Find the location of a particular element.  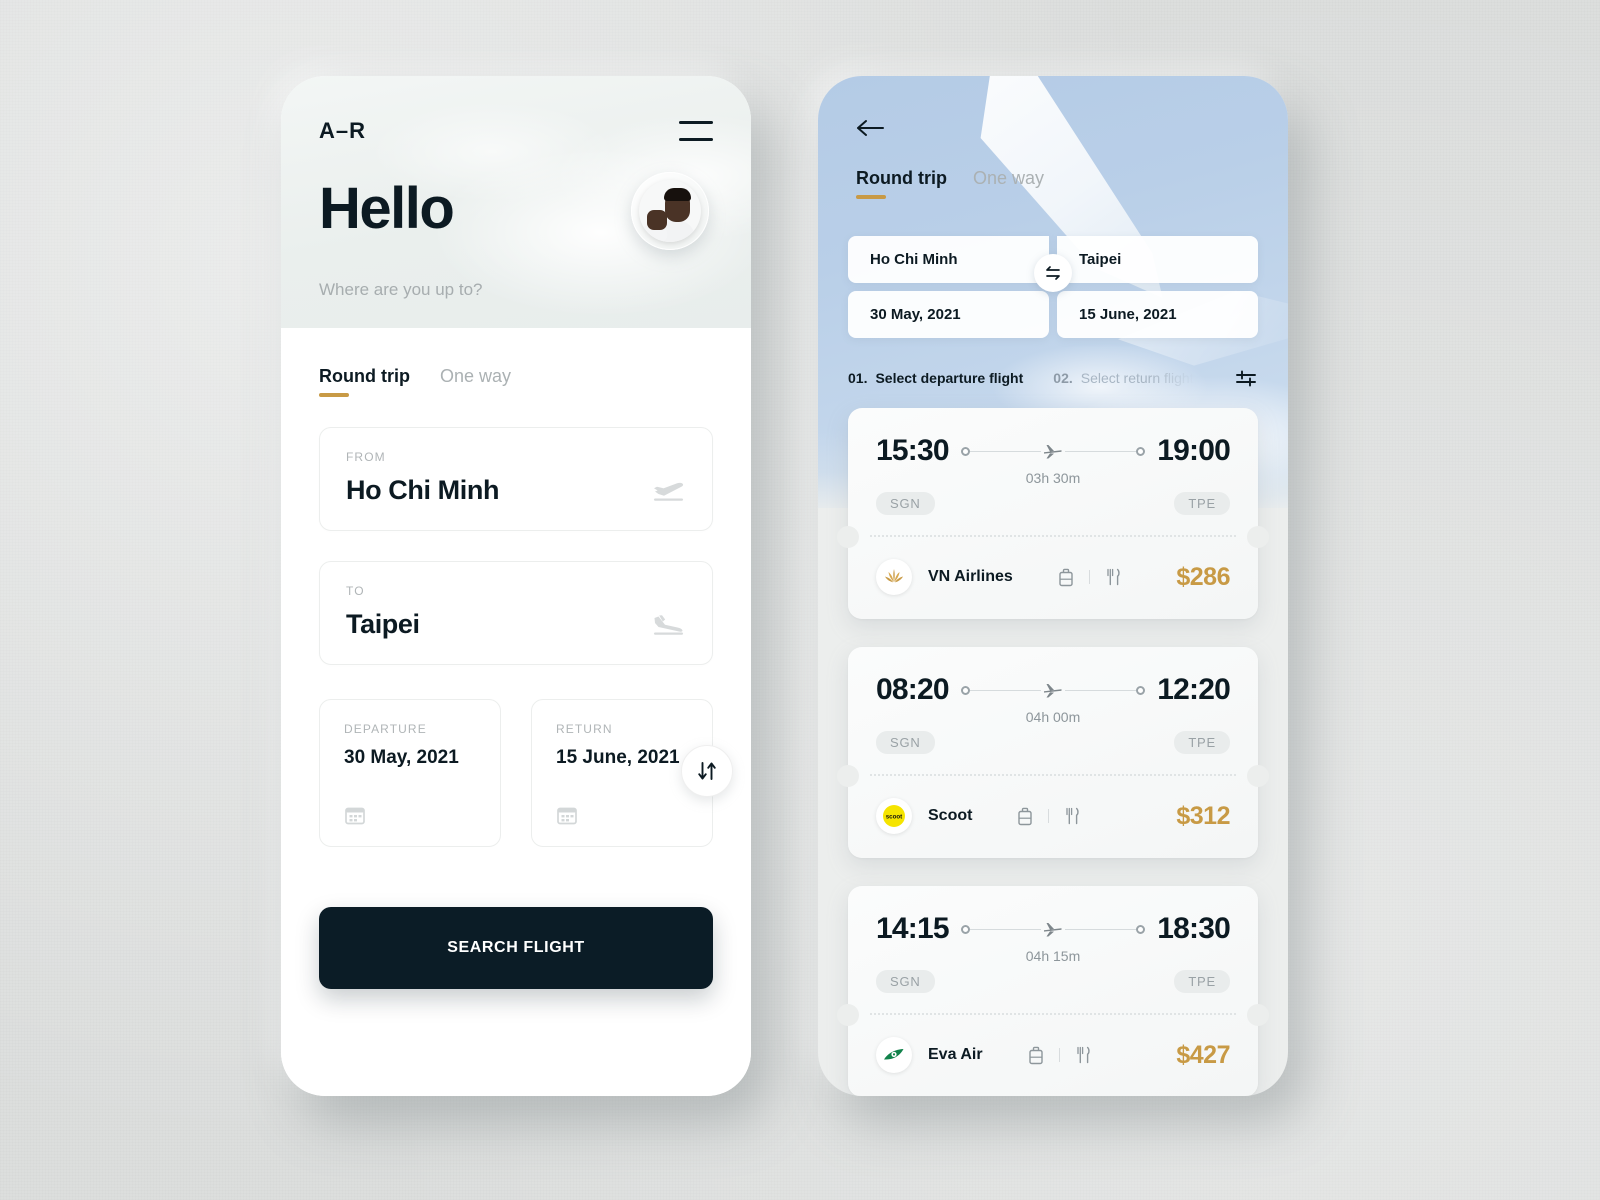

vietnam-airlines-lotus-icon is located at coordinates (894, 577).